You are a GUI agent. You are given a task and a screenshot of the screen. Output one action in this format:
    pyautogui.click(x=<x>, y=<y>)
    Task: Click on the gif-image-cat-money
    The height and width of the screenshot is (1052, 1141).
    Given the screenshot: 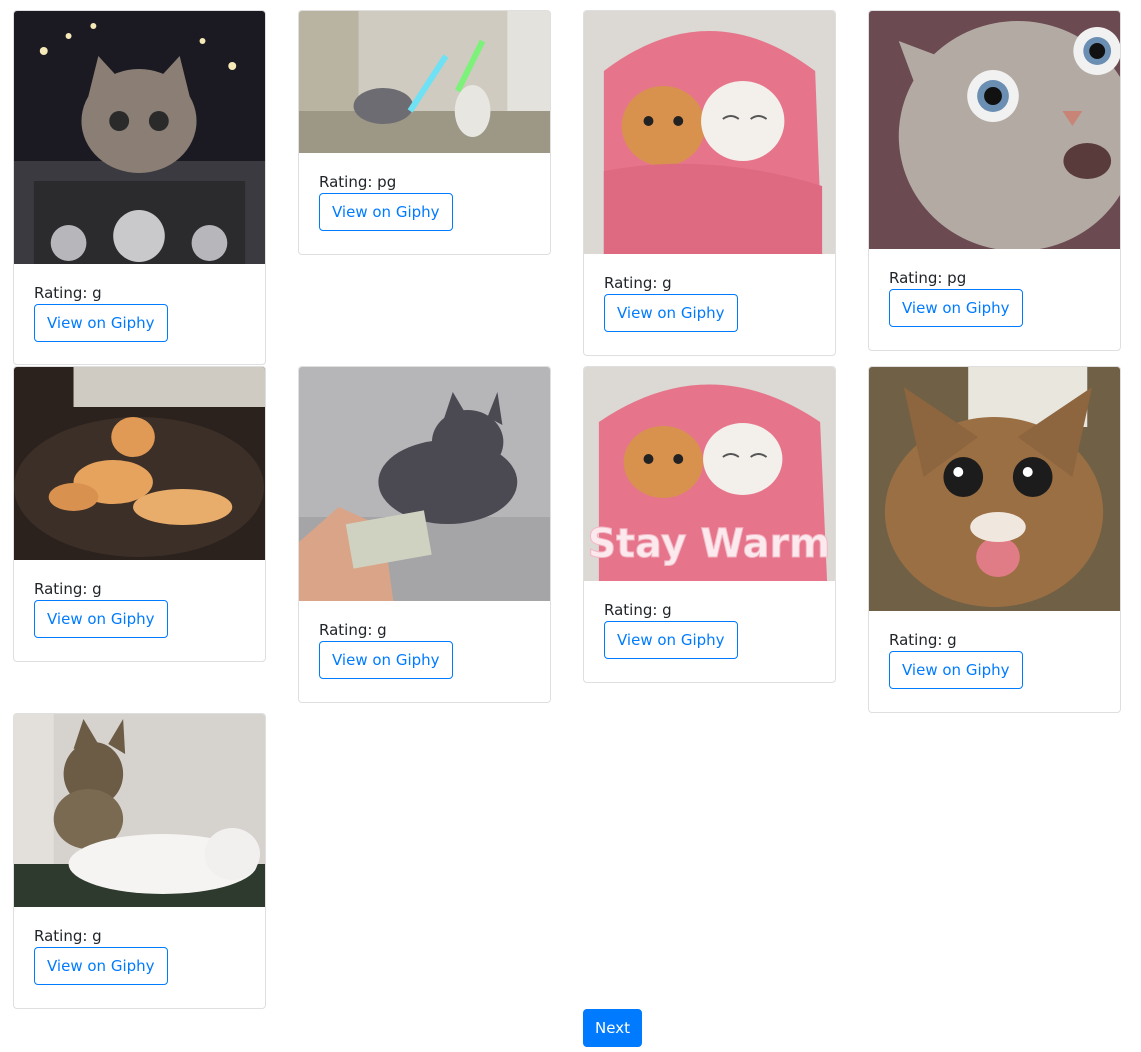 What is the action you would take?
    pyautogui.click(x=424, y=484)
    